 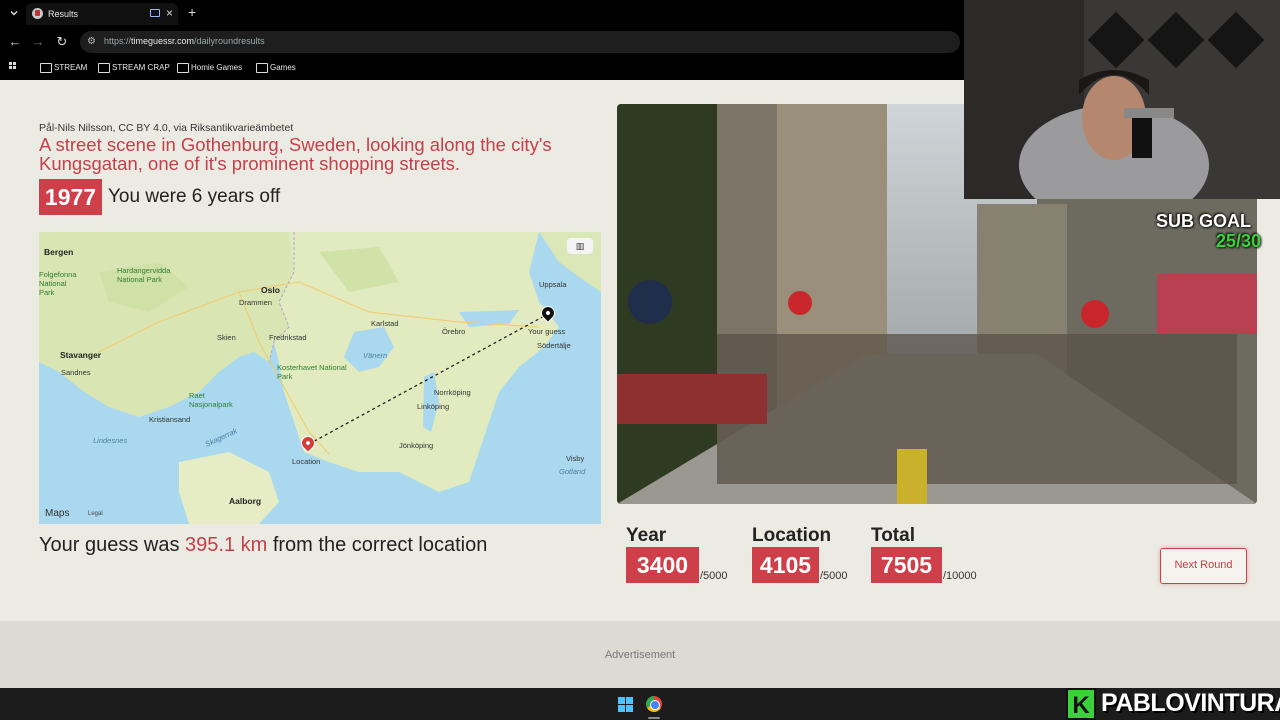 What do you see at coordinates (70, 197) in the screenshot?
I see `correct-year-badge: 1977` at bounding box center [70, 197].